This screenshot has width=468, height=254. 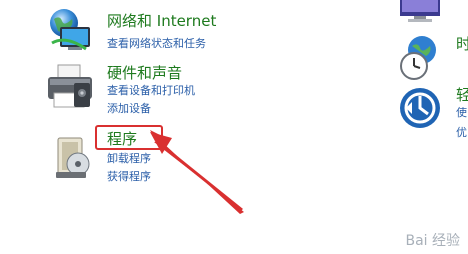 I want to click on clock-globe-icon, so click(x=421, y=58).